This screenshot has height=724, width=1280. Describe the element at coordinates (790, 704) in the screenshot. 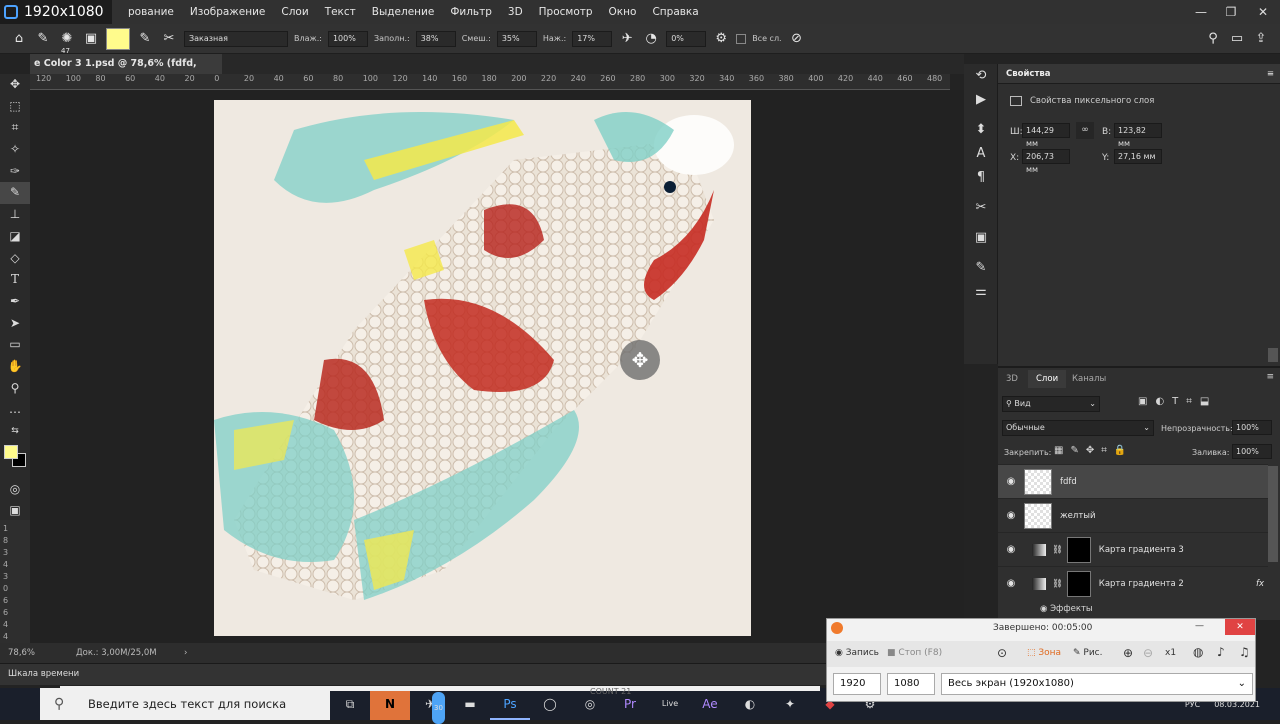

I see `app-icon: ✦` at that location.